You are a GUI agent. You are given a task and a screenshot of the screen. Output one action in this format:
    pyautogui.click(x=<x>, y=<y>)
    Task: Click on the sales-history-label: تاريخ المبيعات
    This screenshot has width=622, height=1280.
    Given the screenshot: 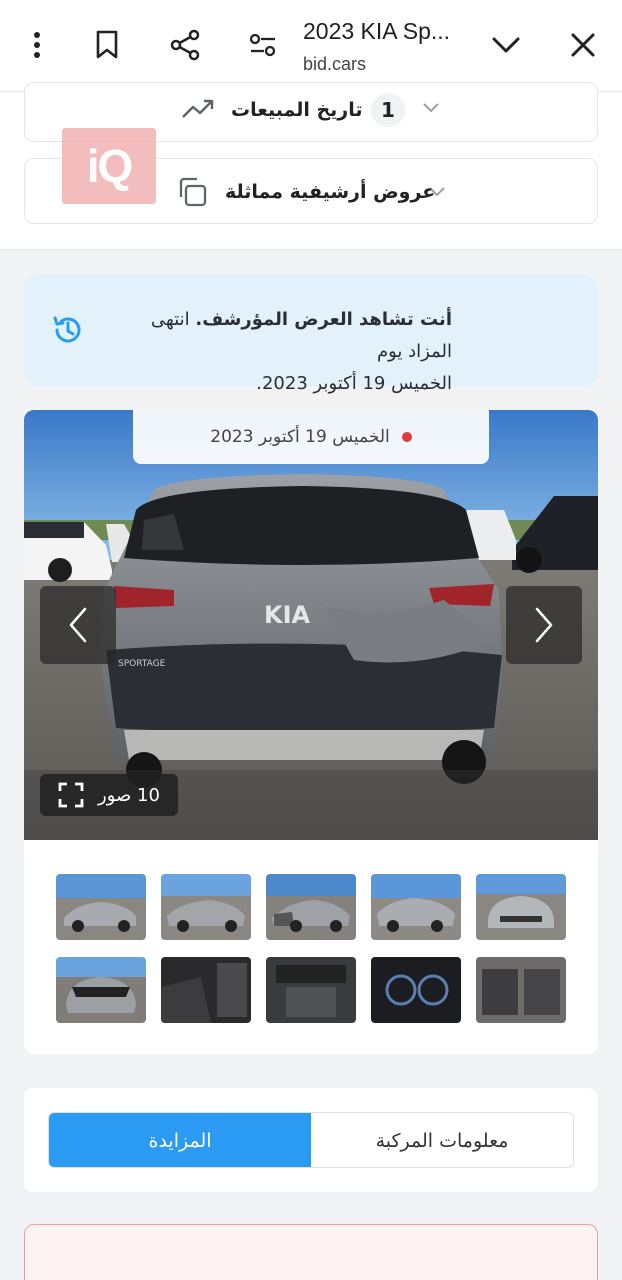 What is the action you would take?
    pyautogui.click(x=297, y=110)
    